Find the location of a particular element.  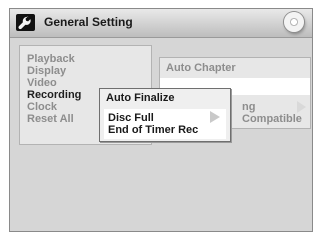

menu-item-display: Display is located at coordinates (46, 71).